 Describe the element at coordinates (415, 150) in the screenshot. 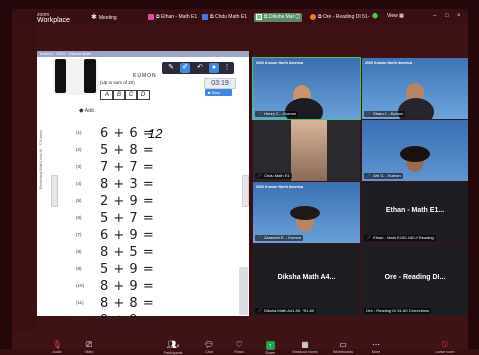

I see `video-tile-arti: 🎤︎ Arti G. - Kumon` at that location.